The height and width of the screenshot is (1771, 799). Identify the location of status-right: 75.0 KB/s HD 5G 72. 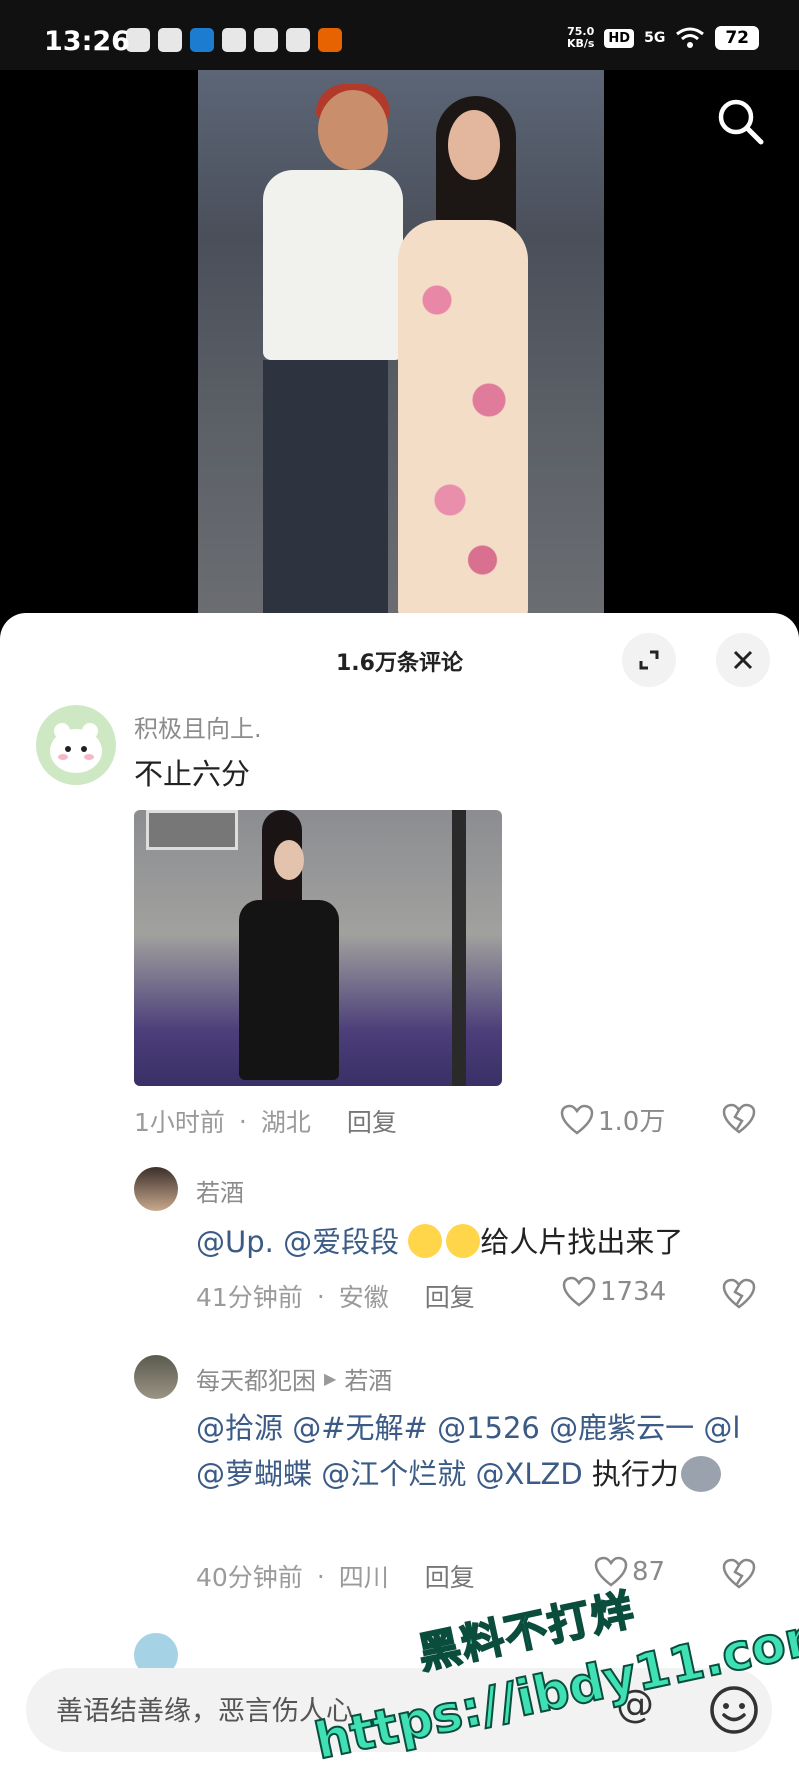
(663, 38).